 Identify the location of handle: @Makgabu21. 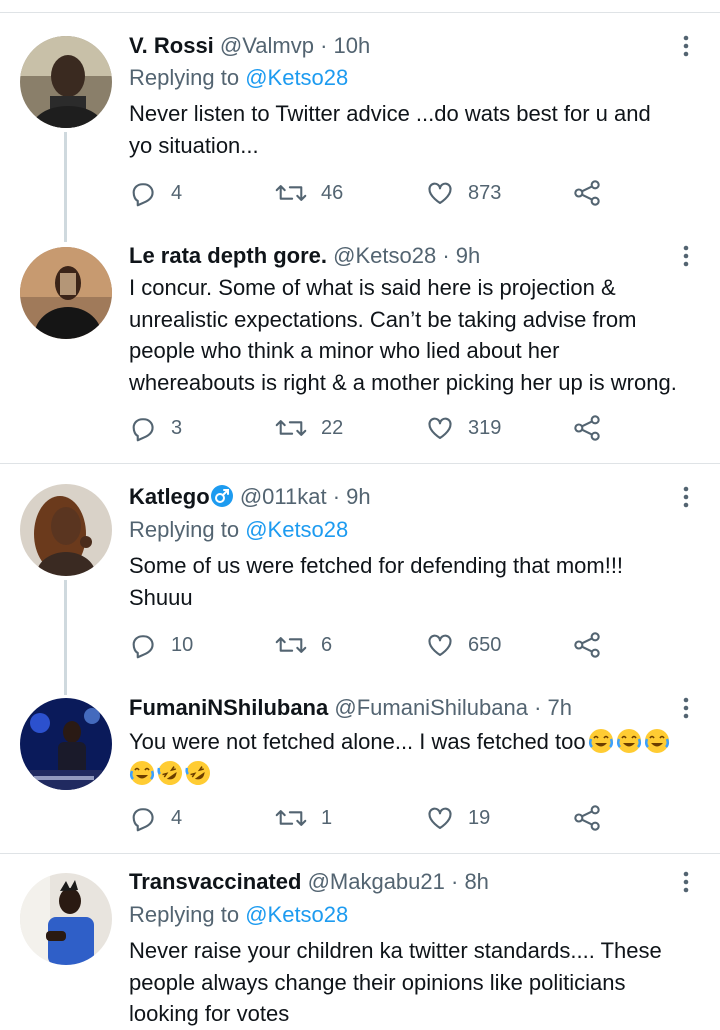
(376, 881).